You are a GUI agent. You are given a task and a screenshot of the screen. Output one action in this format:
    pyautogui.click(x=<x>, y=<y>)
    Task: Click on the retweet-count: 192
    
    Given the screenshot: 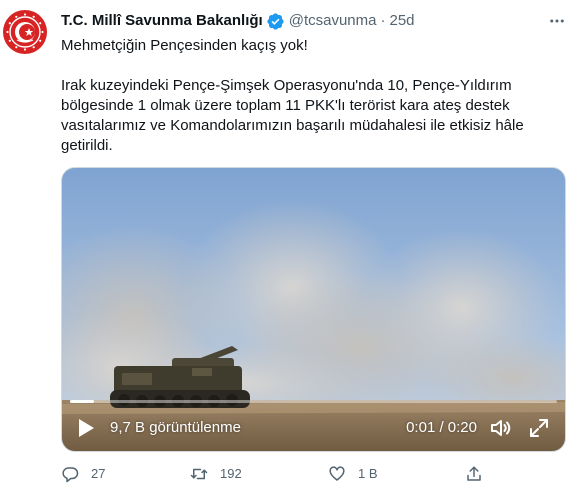 What is the action you would take?
    pyautogui.click(x=231, y=473)
    